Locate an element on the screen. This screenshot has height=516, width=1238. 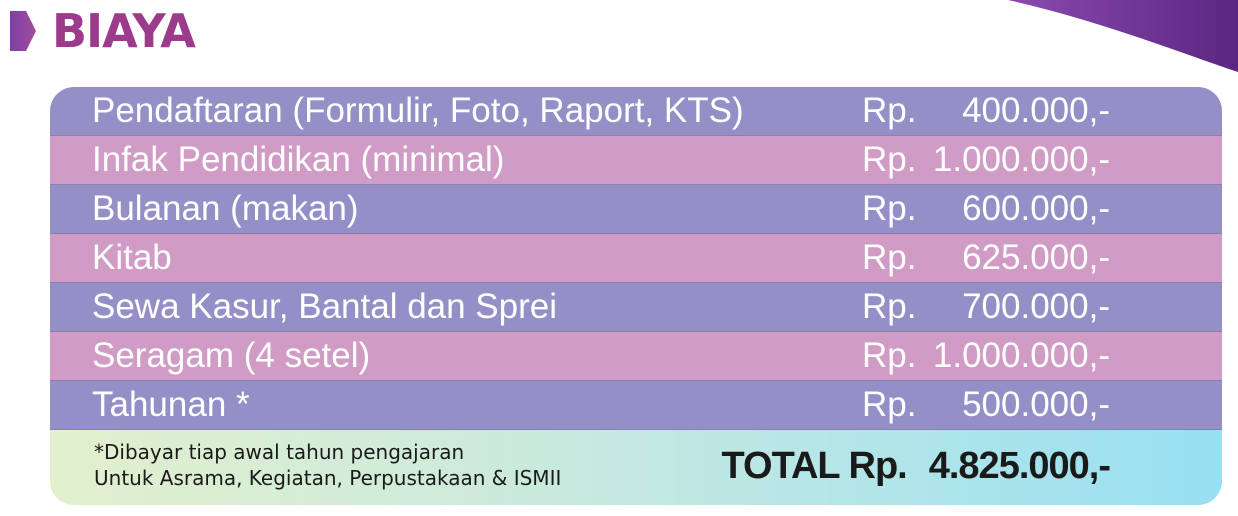
fee-label: Sewa Kasur, Bantal dan Sprei is located at coordinates (325, 306).